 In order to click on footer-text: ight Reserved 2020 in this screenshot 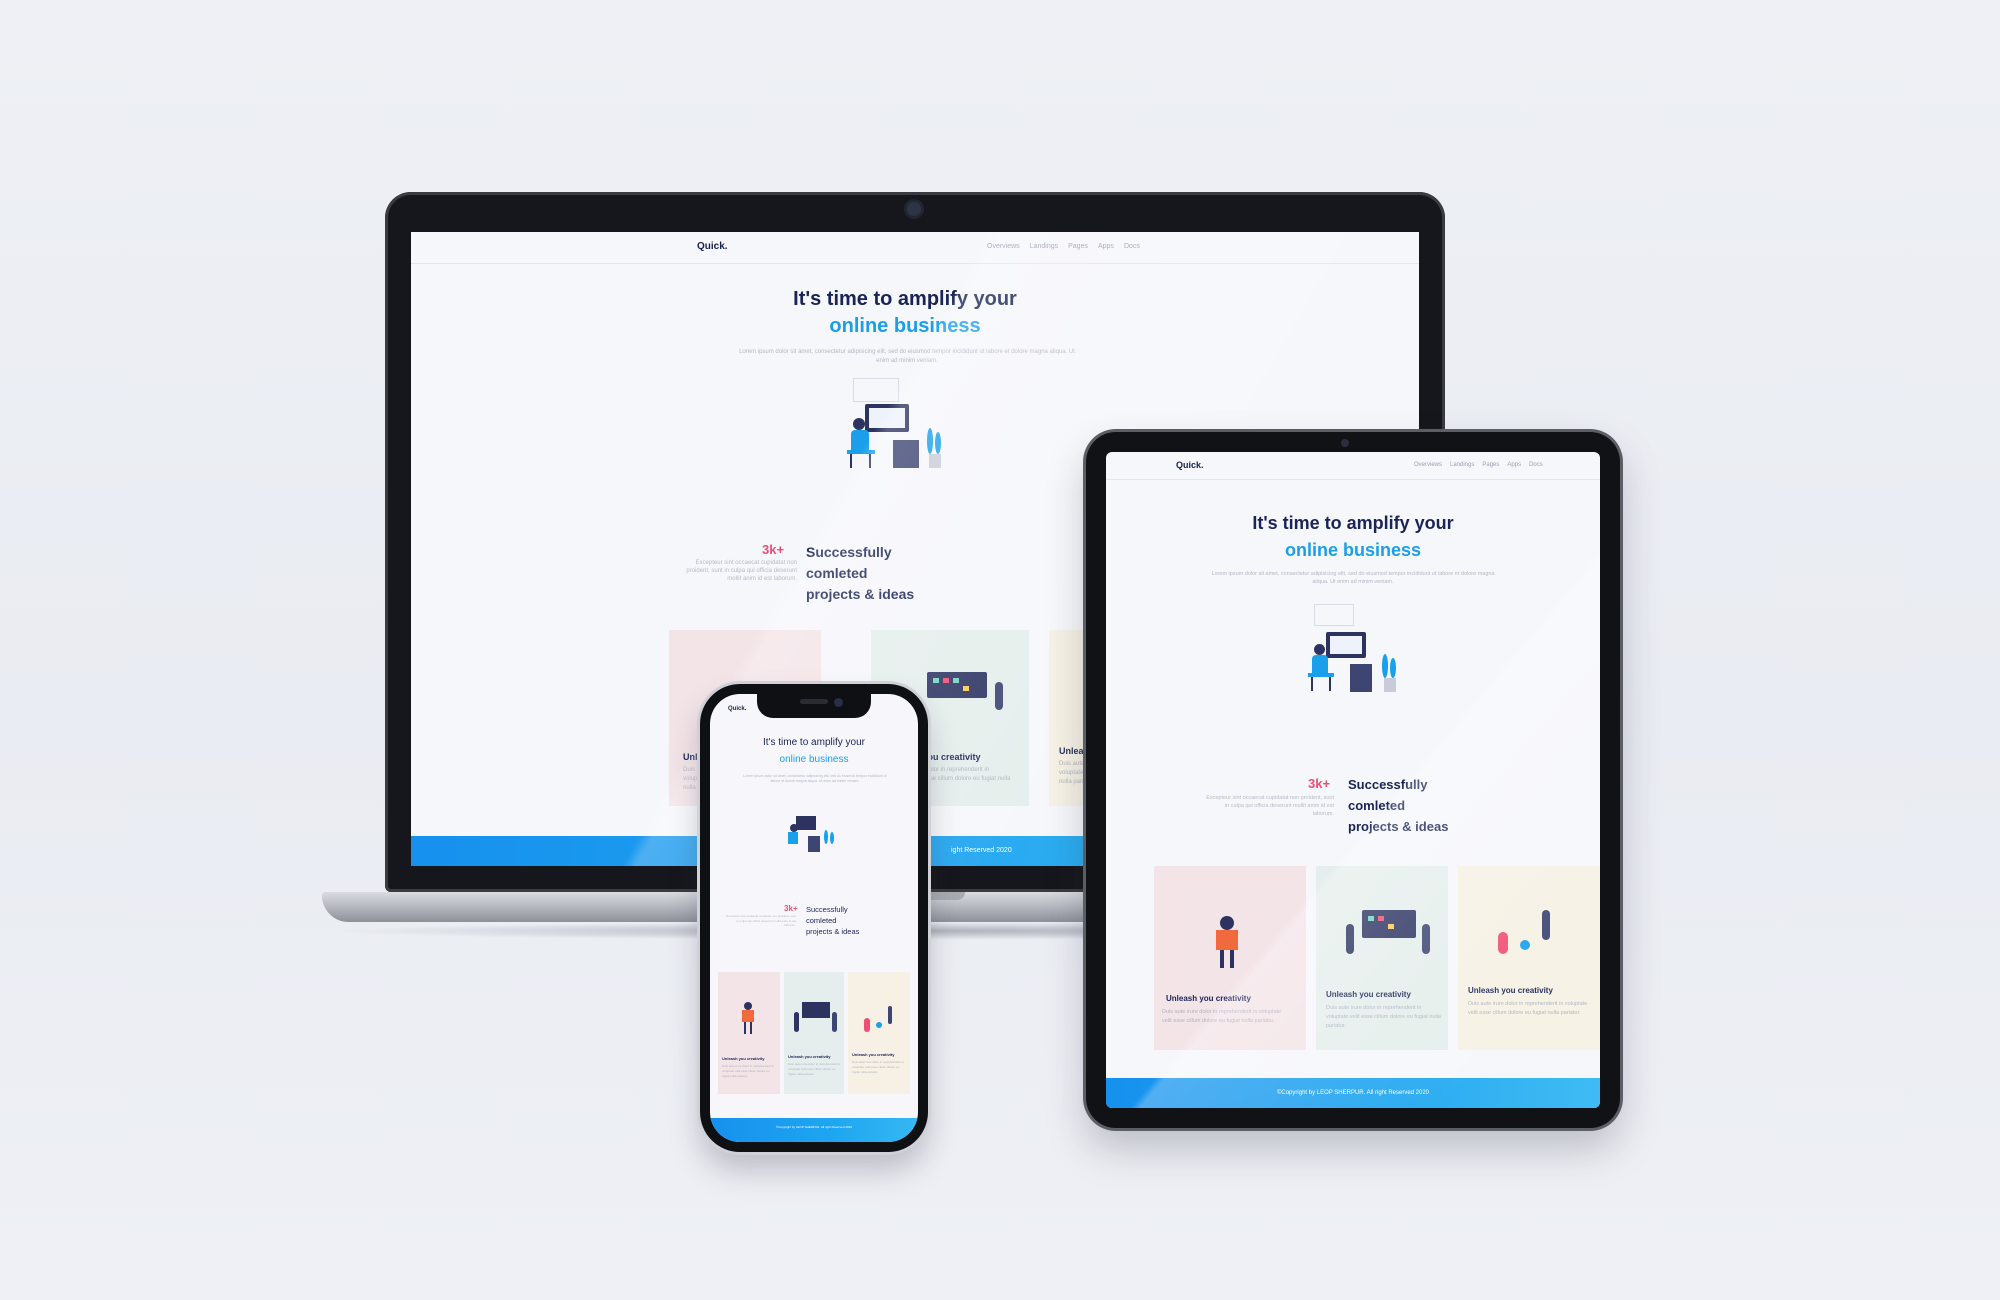, I will do `click(981, 850)`.